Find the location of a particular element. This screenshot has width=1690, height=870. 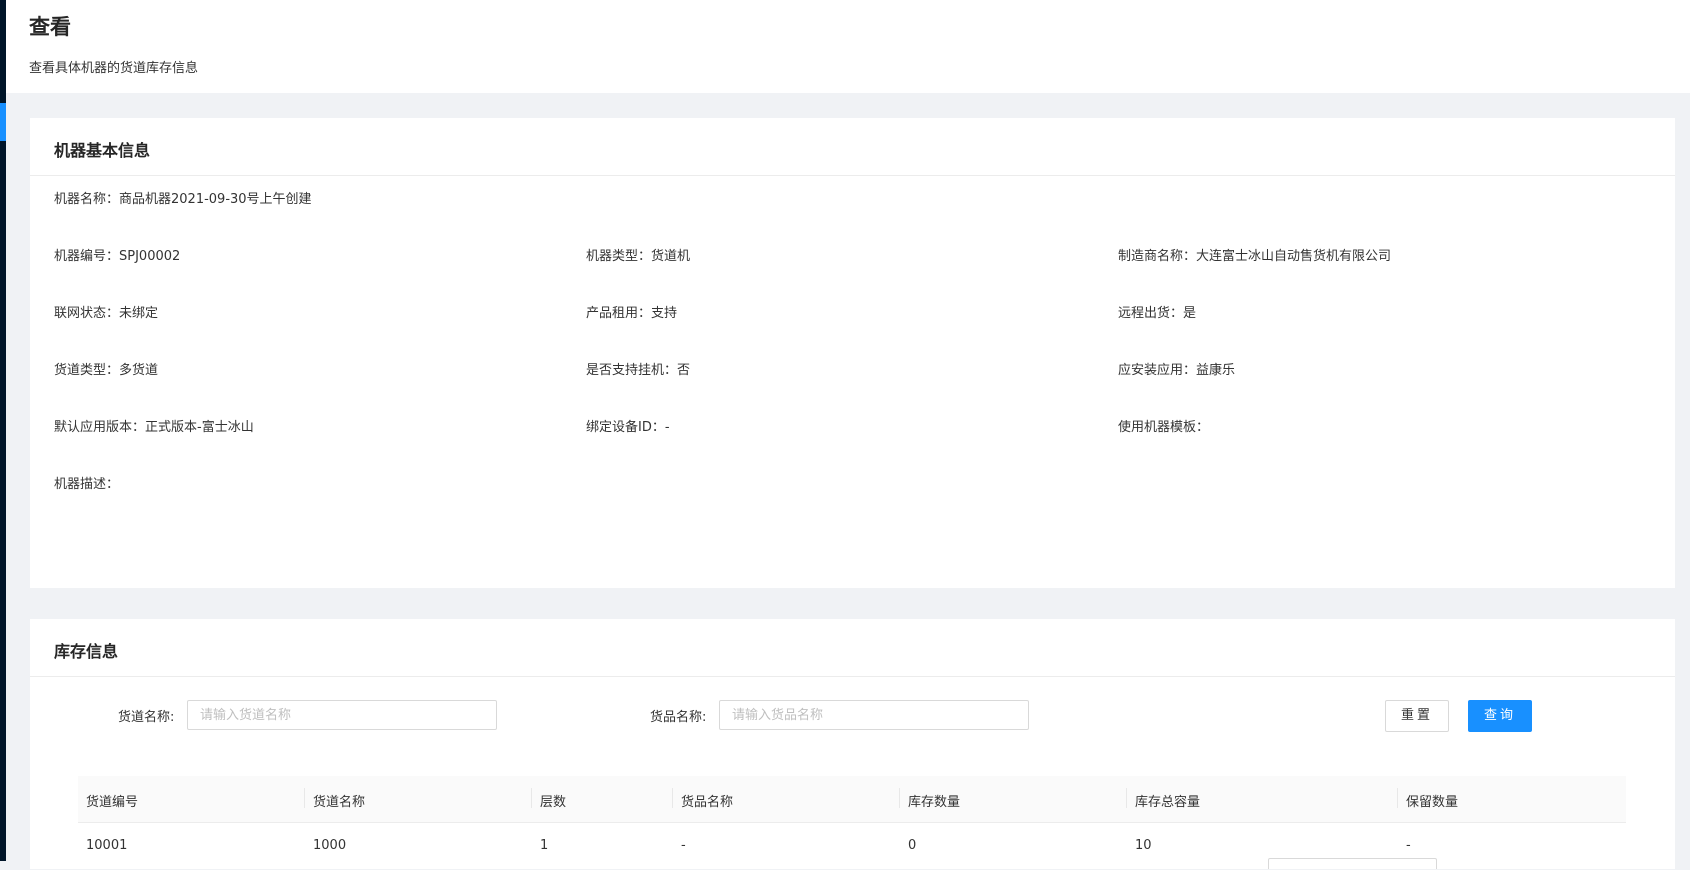

sidebar-edge is located at coordinates (3, 430).